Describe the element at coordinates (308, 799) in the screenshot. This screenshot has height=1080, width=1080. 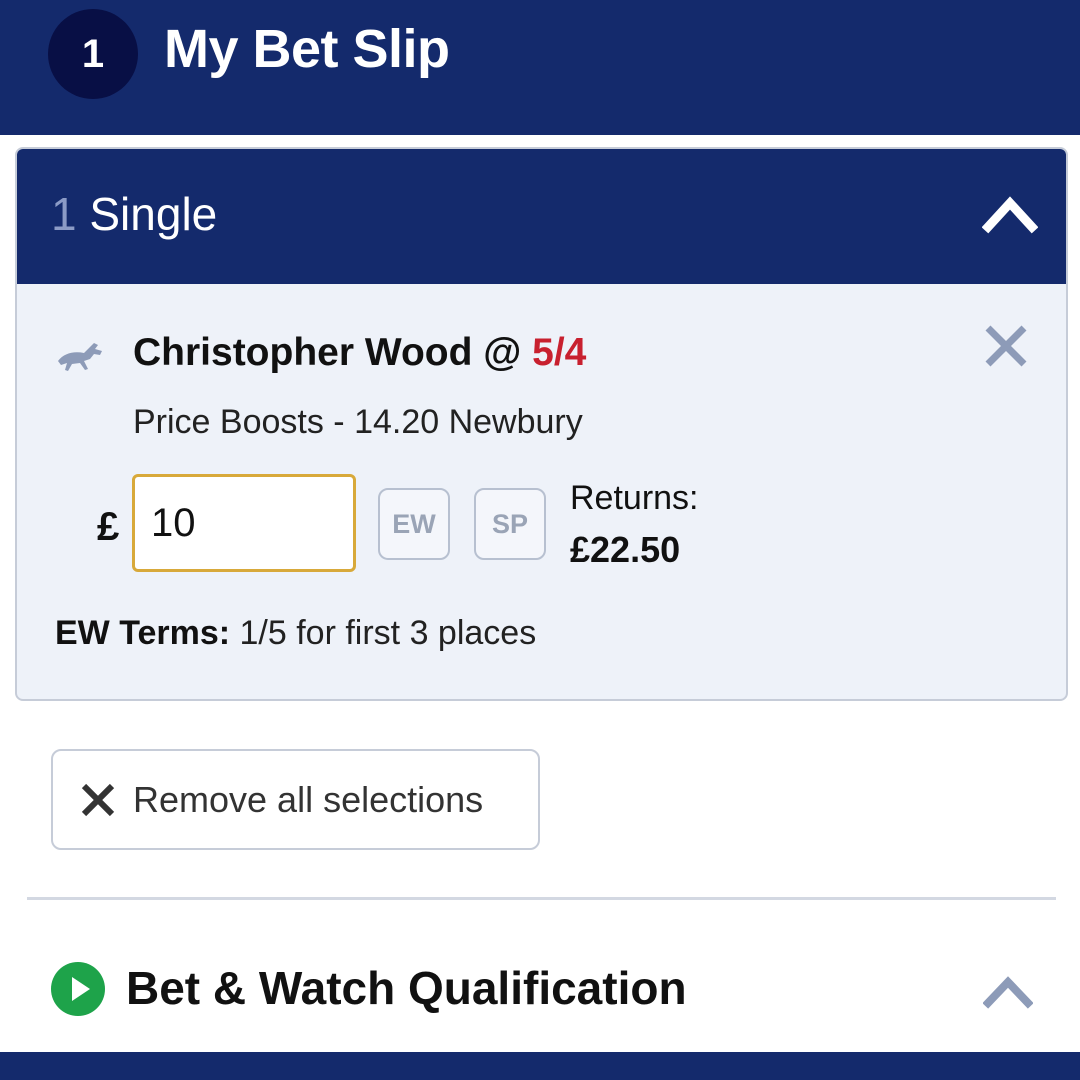
I see `remove-all-label: Remove all selections` at that location.